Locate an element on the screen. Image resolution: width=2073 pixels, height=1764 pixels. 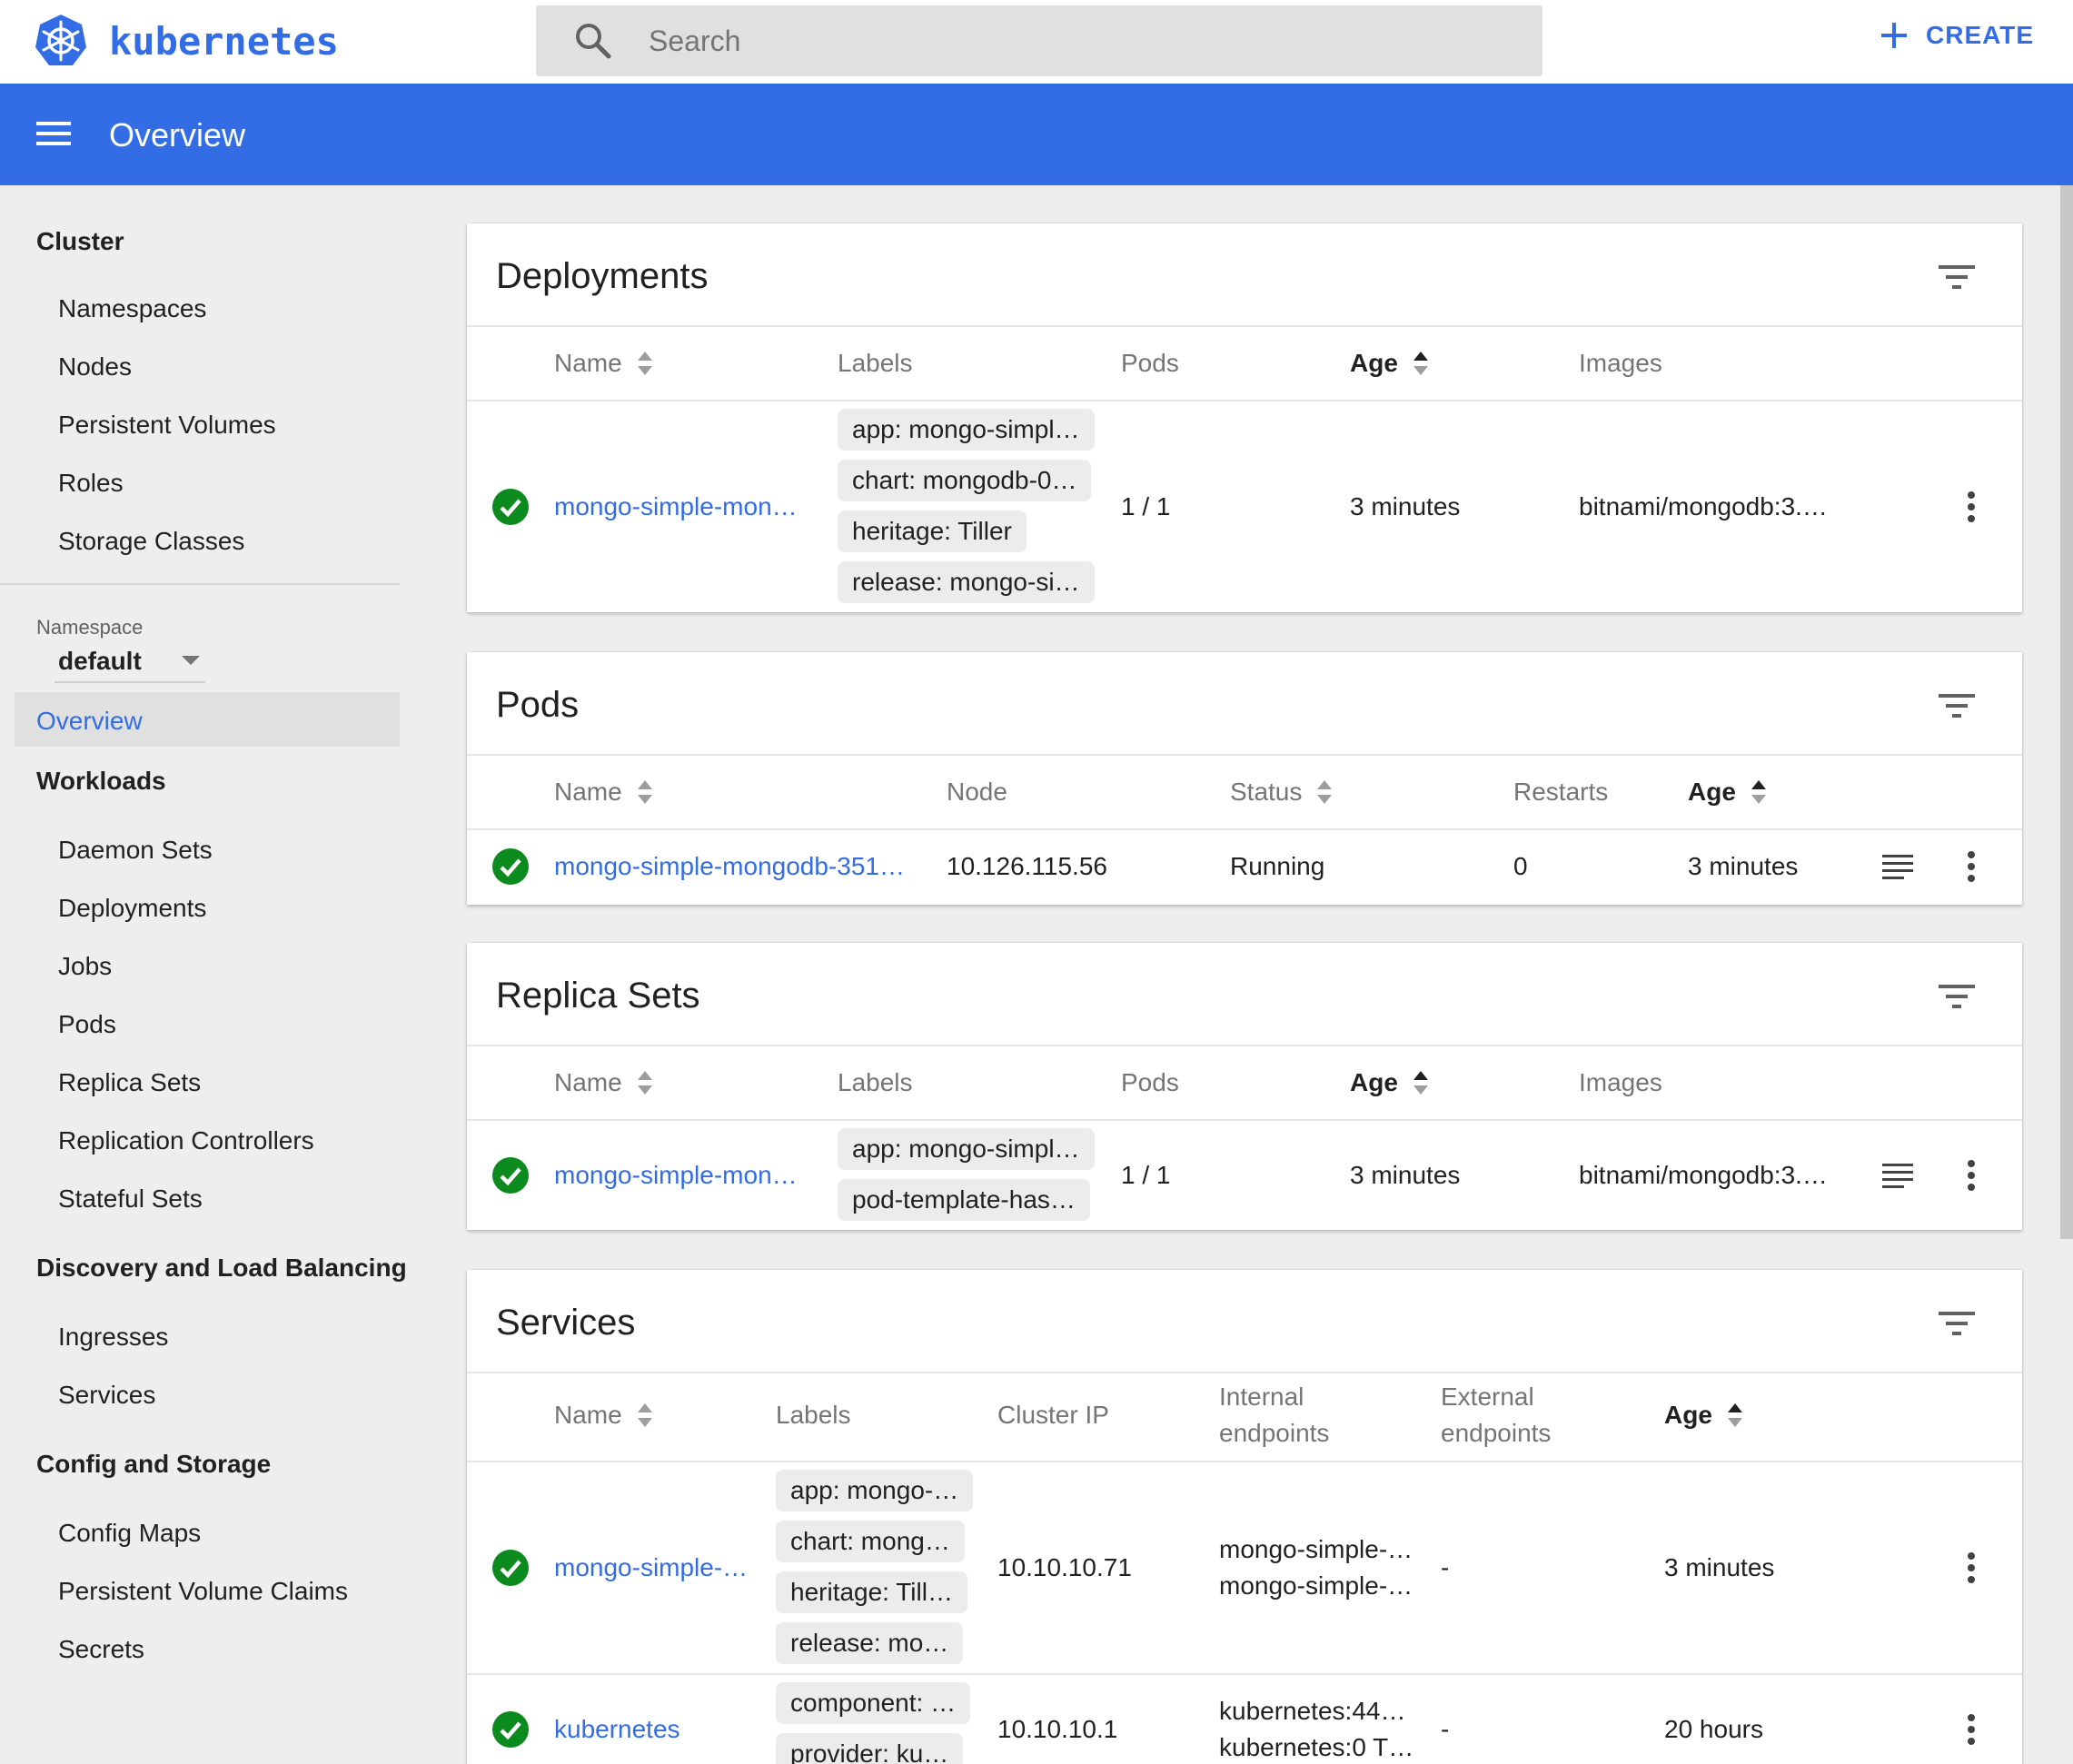
sidebar-item-config-maps: Config Maps is located at coordinates (130, 1533).